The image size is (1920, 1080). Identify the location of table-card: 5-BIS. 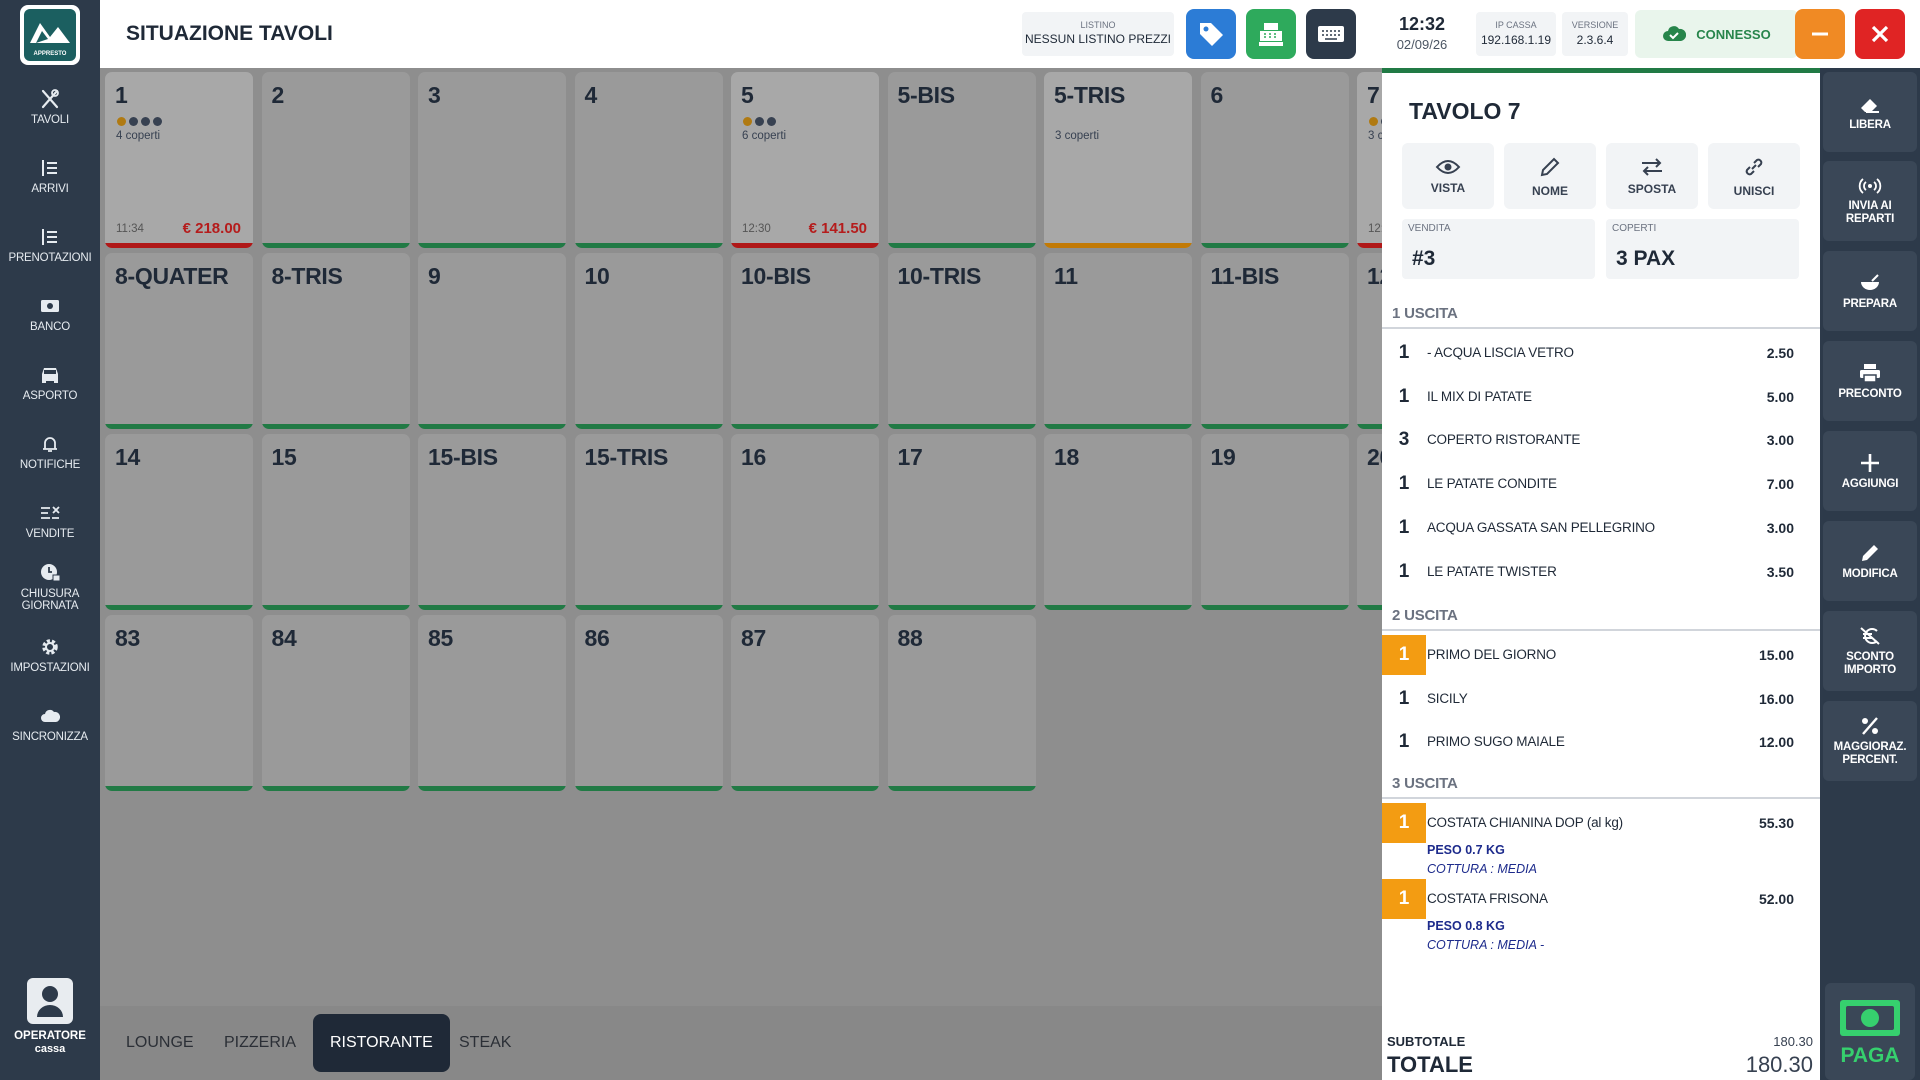
(961, 160).